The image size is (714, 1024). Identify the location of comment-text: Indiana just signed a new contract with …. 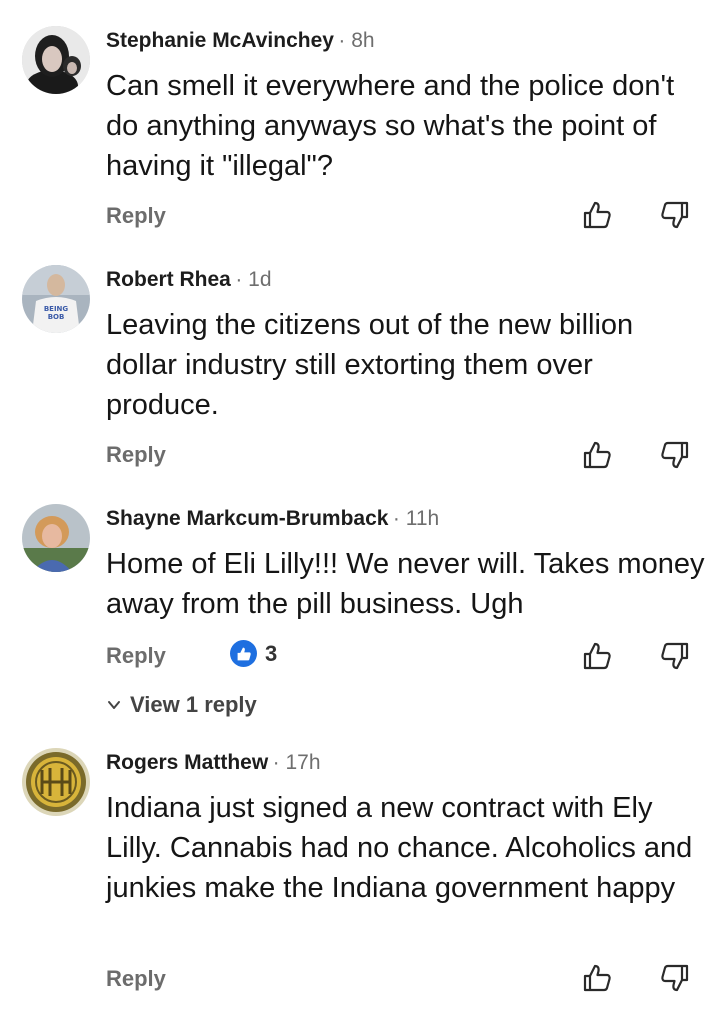
(399, 848).